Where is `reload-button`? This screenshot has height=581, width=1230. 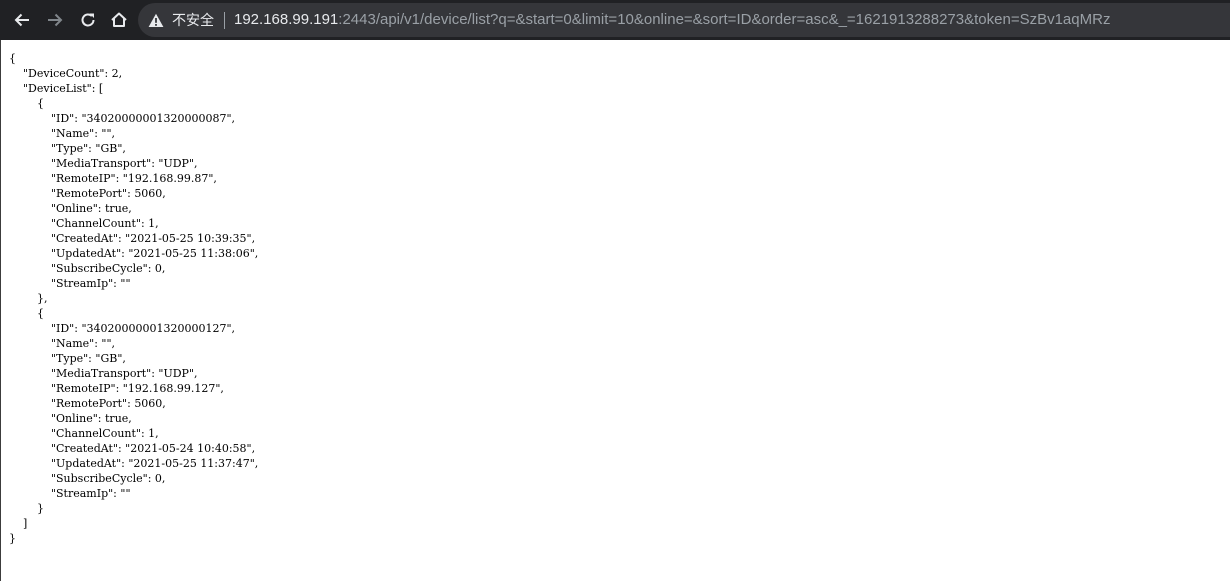 reload-button is located at coordinates (88, 20).